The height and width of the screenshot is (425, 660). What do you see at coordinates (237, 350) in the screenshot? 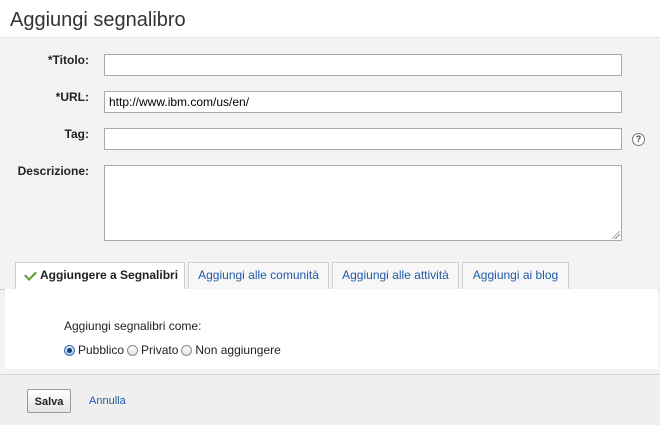
I see `do-not-add-radio-label: Non aggiungere` at bounding box center [237, 350].